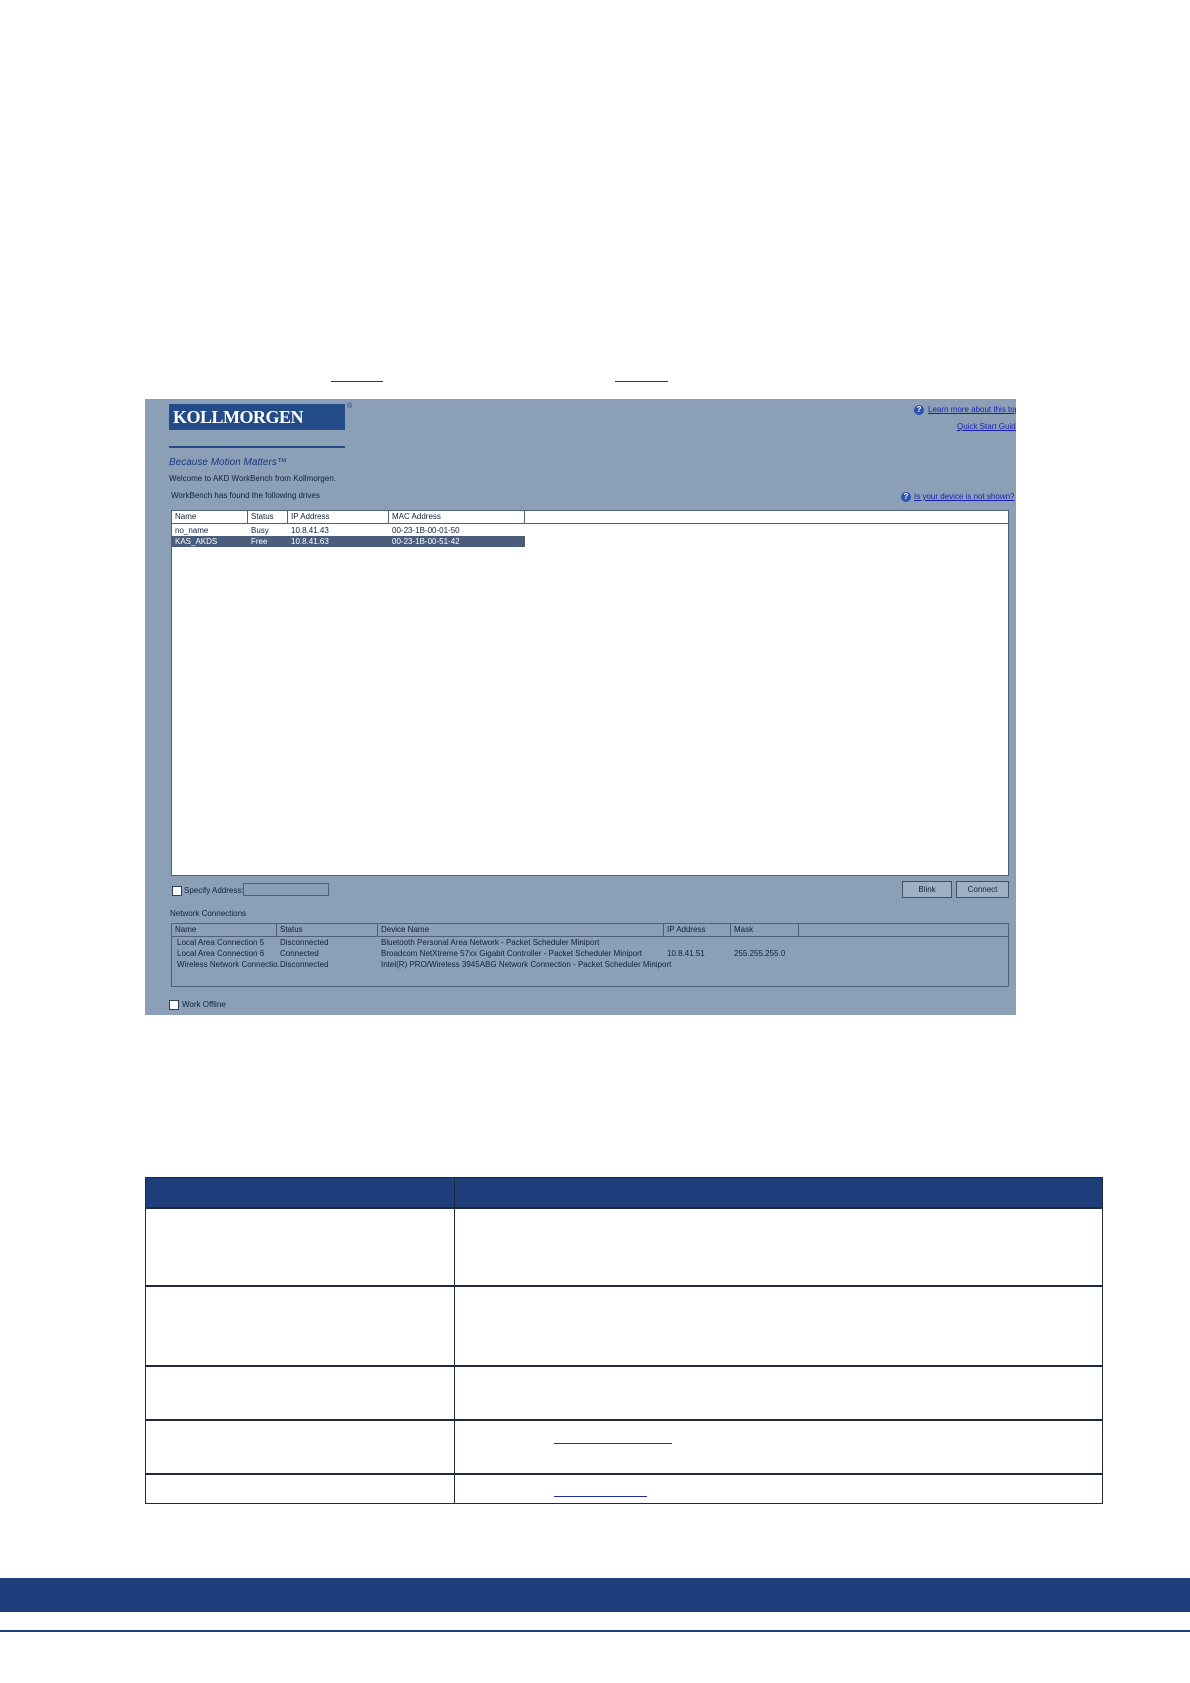  I want to click on footer-rule, so click(595, 1631).